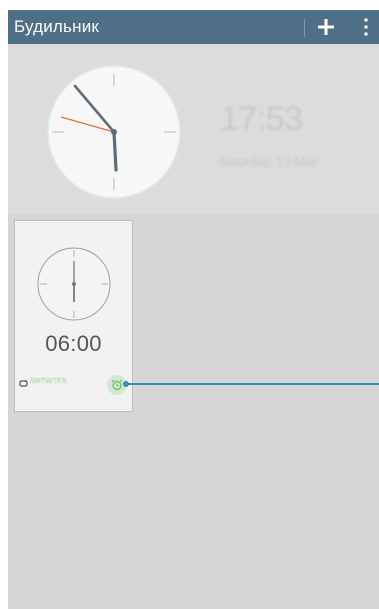 This screenshot has width=379, height=609. I want to click on action-bar: Будильник, so click(193, 27).